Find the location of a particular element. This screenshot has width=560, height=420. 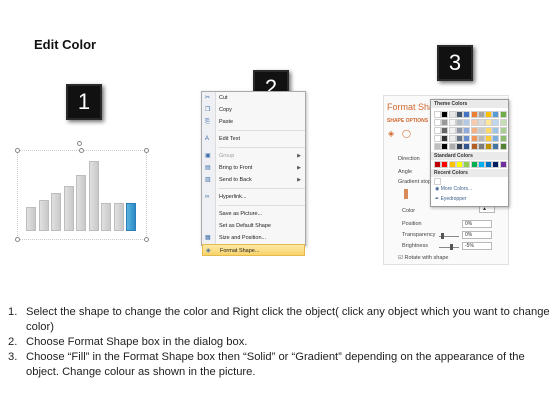

menu-item-edit-text: A Edit Text is located at coordinates (253, 139).